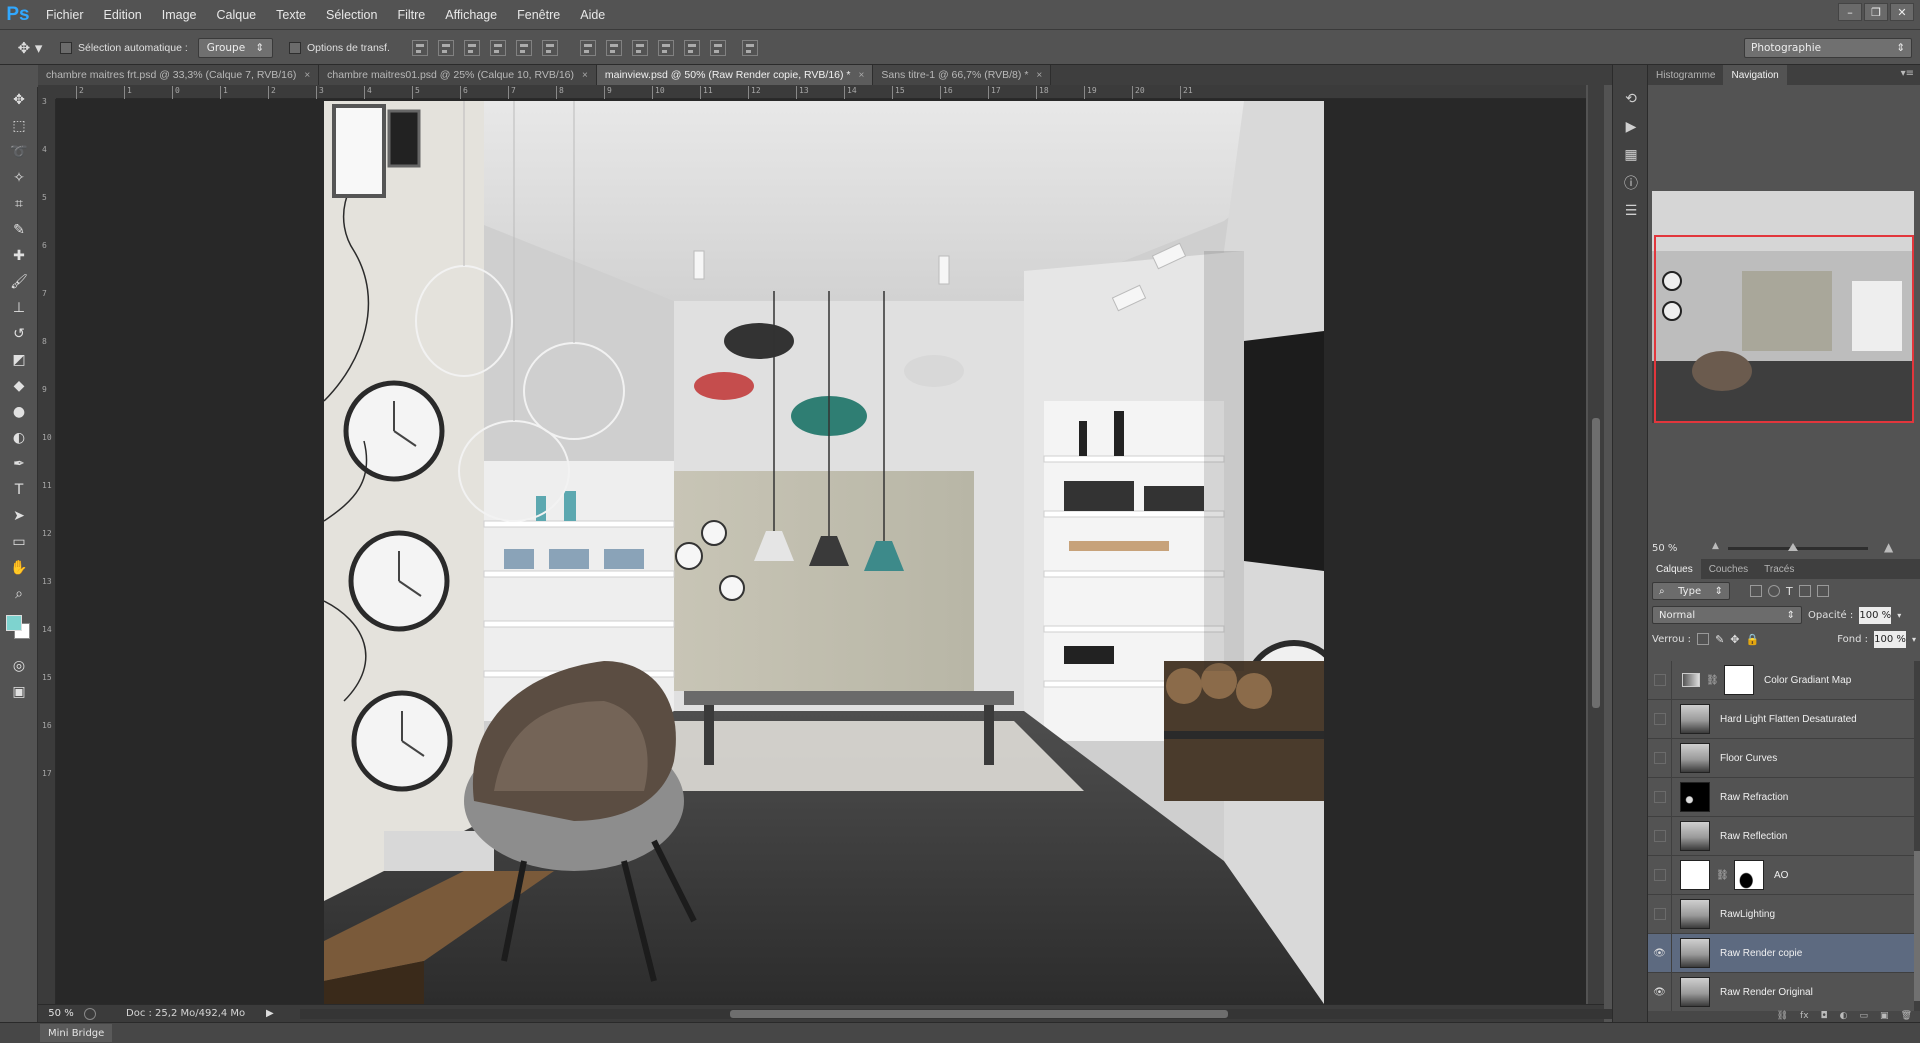  What do you see at coordinates (1781, 914) in the screenshot?
I see `layer-row: RawLighting` at bounding box center [1781, 914].